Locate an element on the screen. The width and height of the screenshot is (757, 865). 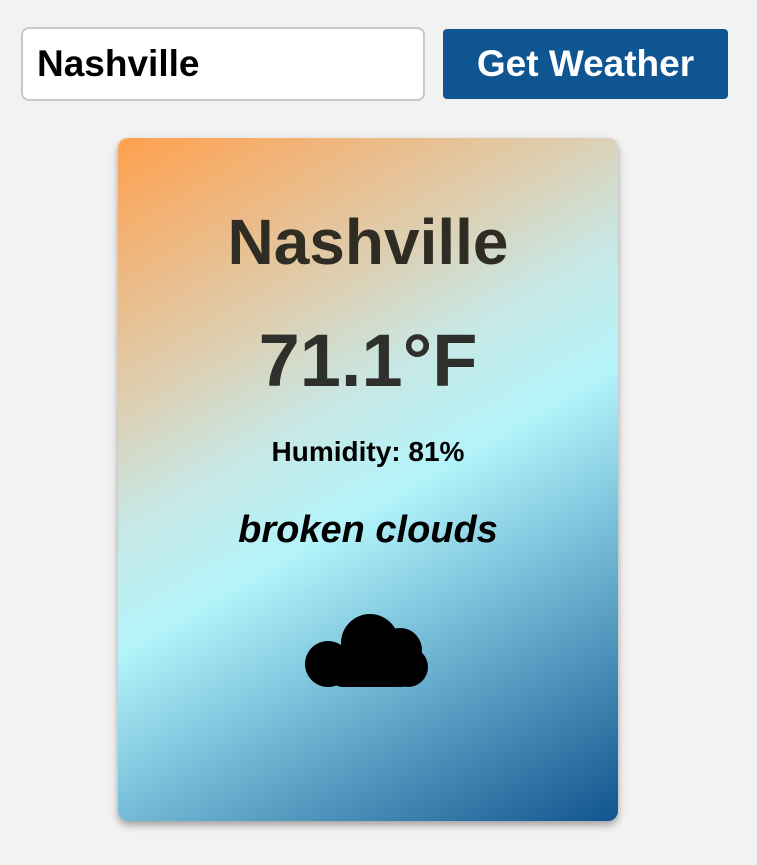
search-bar: Get Weather is located at coordinates (374, 64).